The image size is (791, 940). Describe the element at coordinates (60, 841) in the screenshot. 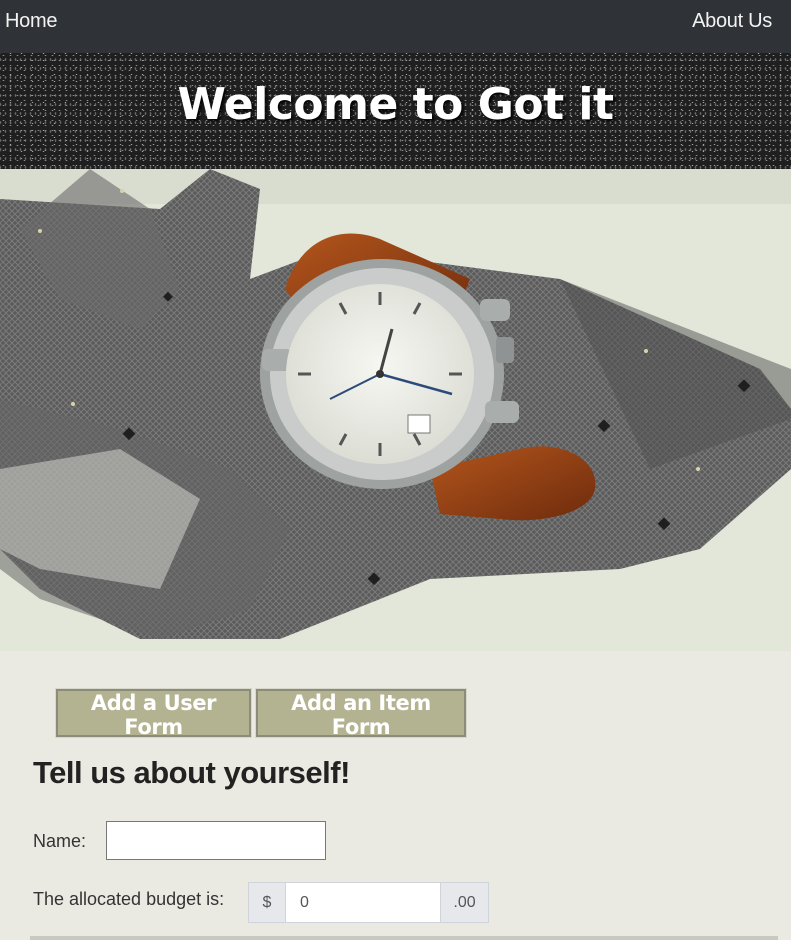

I see `name-label: Name:` at that location.